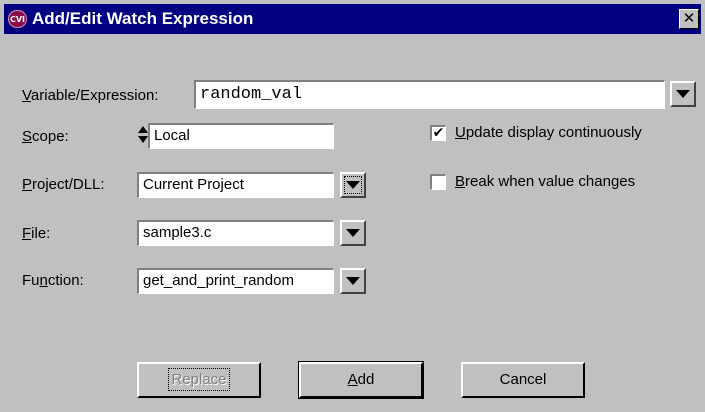 The image size is (705, 412). What do you see at coordinates (17, 19) in the screenshot?
I see `app-icon: CVI` at bounding box center [17, 19].